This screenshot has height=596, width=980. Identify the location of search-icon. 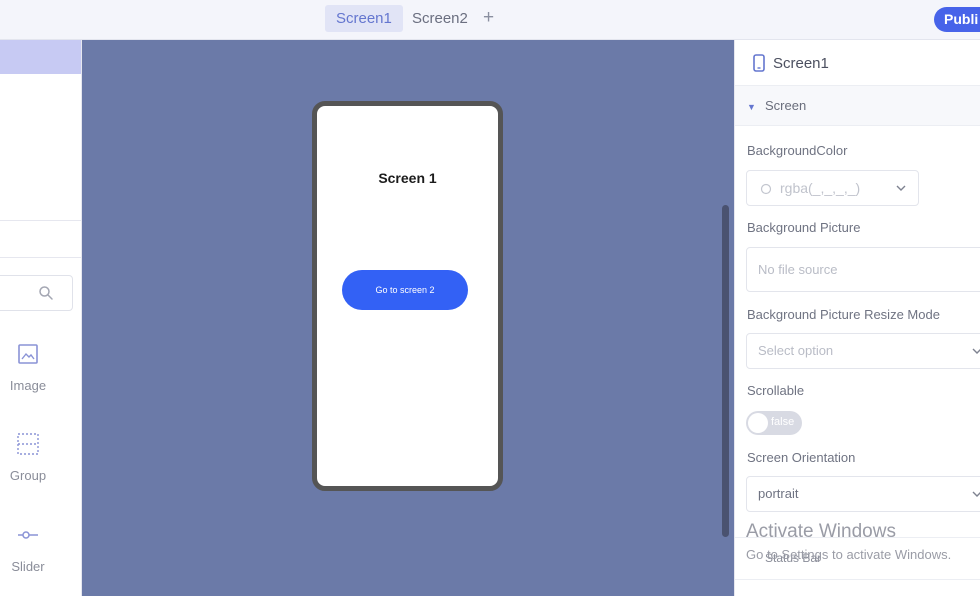
(46, 293).